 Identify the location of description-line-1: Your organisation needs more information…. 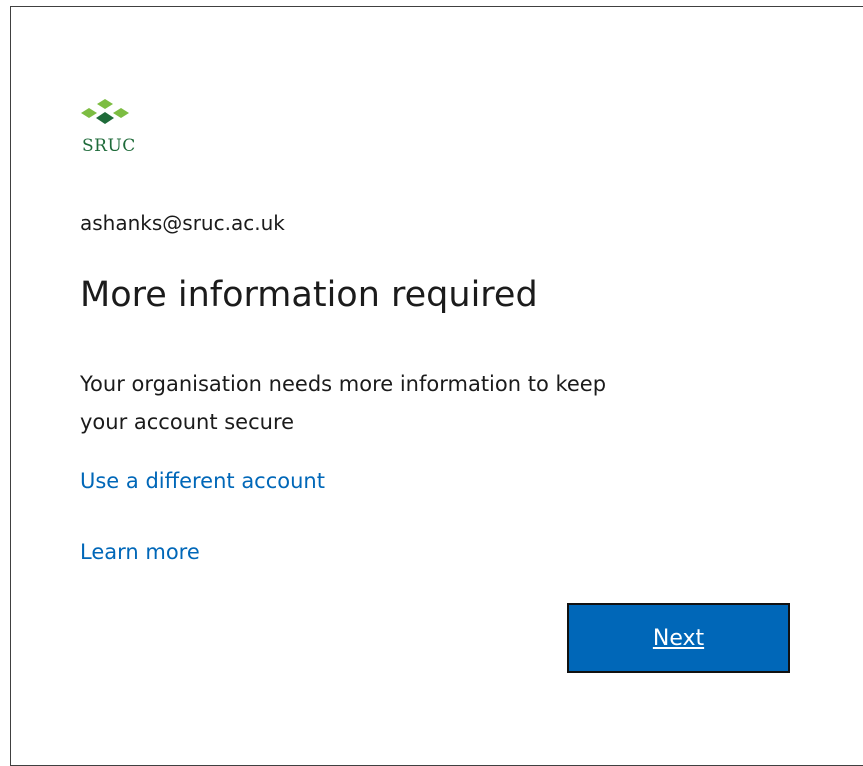
(343, 384).